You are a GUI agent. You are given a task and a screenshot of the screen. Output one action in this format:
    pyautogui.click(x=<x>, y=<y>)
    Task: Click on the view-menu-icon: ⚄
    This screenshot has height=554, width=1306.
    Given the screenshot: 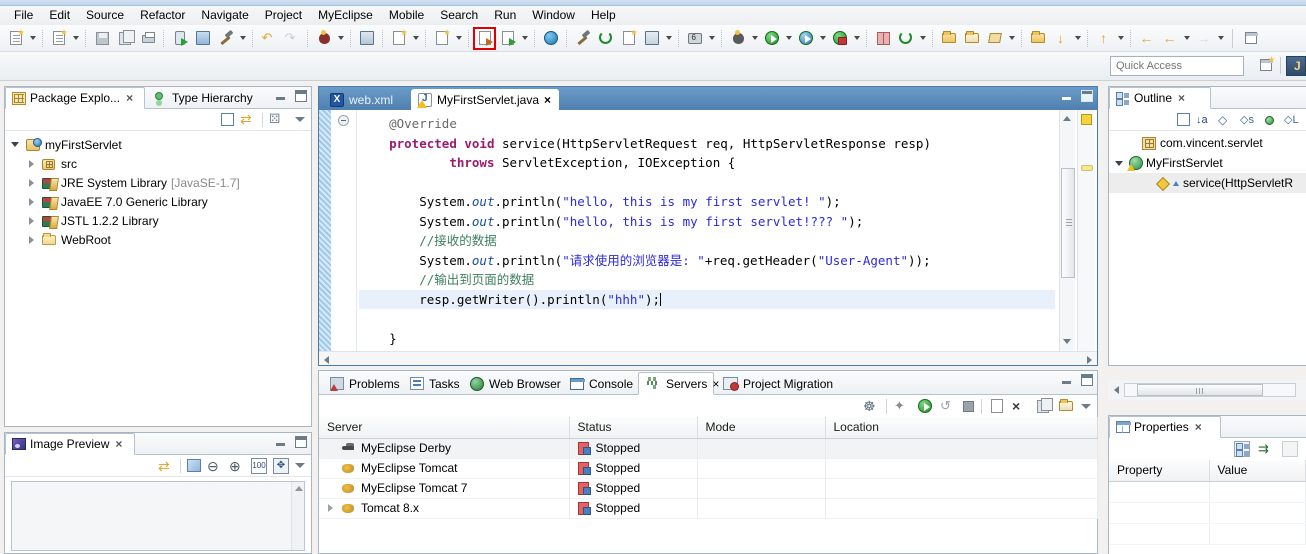 What is the action you would take?
    pyautogui.click(x=277, y=119)
    